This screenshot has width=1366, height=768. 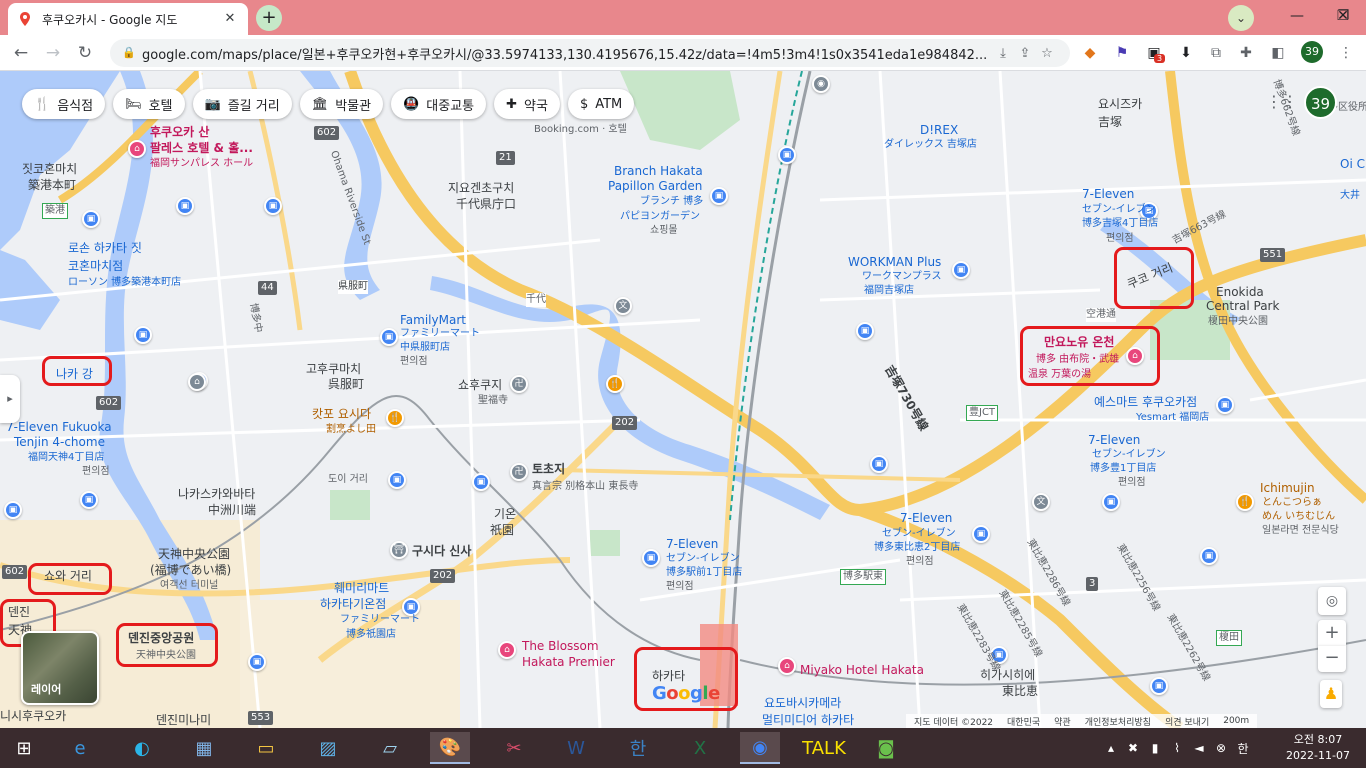 What do you see at coordinates (560, 646) in the screenshot?
I see `place-label: The Blossom` at bounding box center [560, 646].